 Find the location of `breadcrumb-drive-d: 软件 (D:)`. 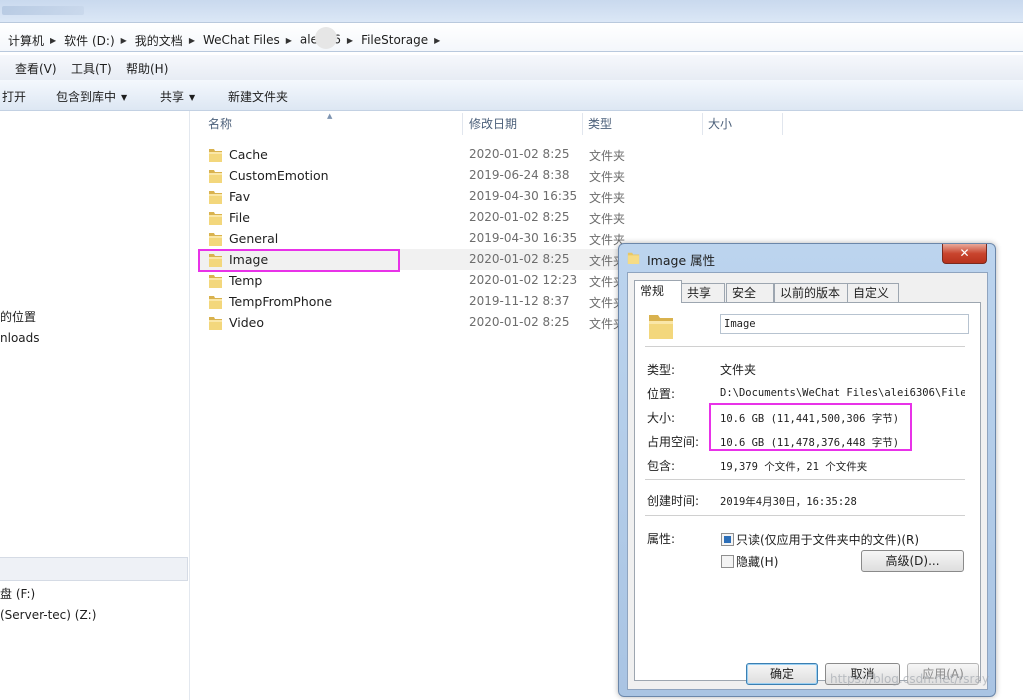

breadcrumb-drive-d: 软件 (D:) is located at coordinates (89, 40).